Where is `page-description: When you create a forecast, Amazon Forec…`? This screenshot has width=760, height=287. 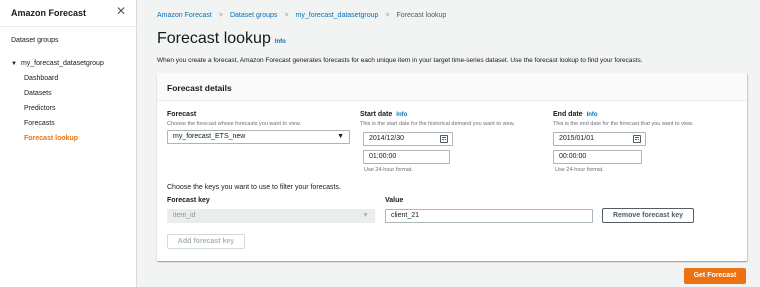
page-description: When you create a forecast, Amazon Forec… is located at coordinates (400, 60).